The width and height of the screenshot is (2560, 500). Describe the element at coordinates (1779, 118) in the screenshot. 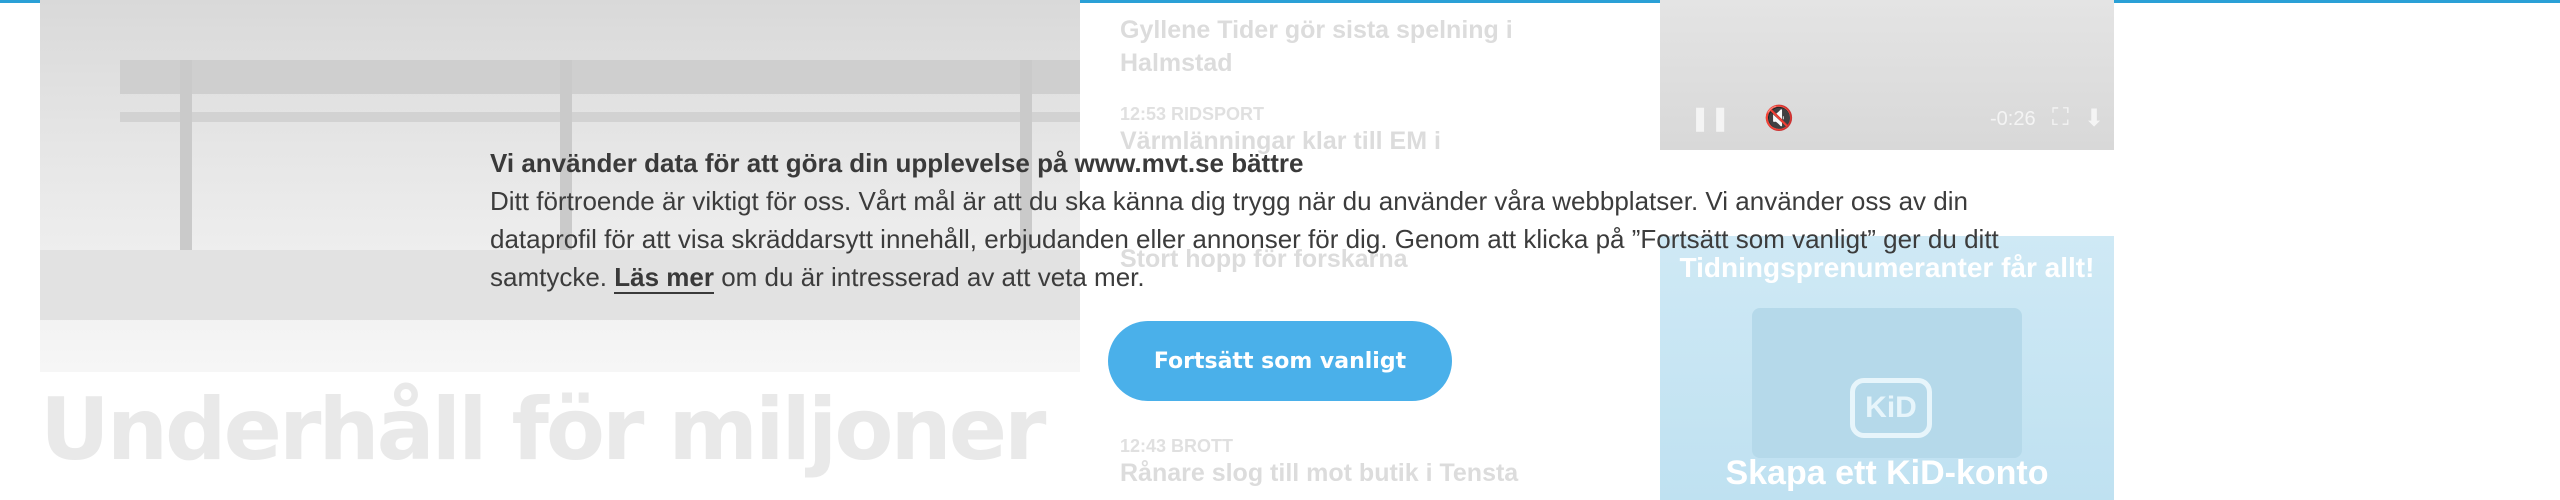

I see `mute-icon: 🔇` at that location.